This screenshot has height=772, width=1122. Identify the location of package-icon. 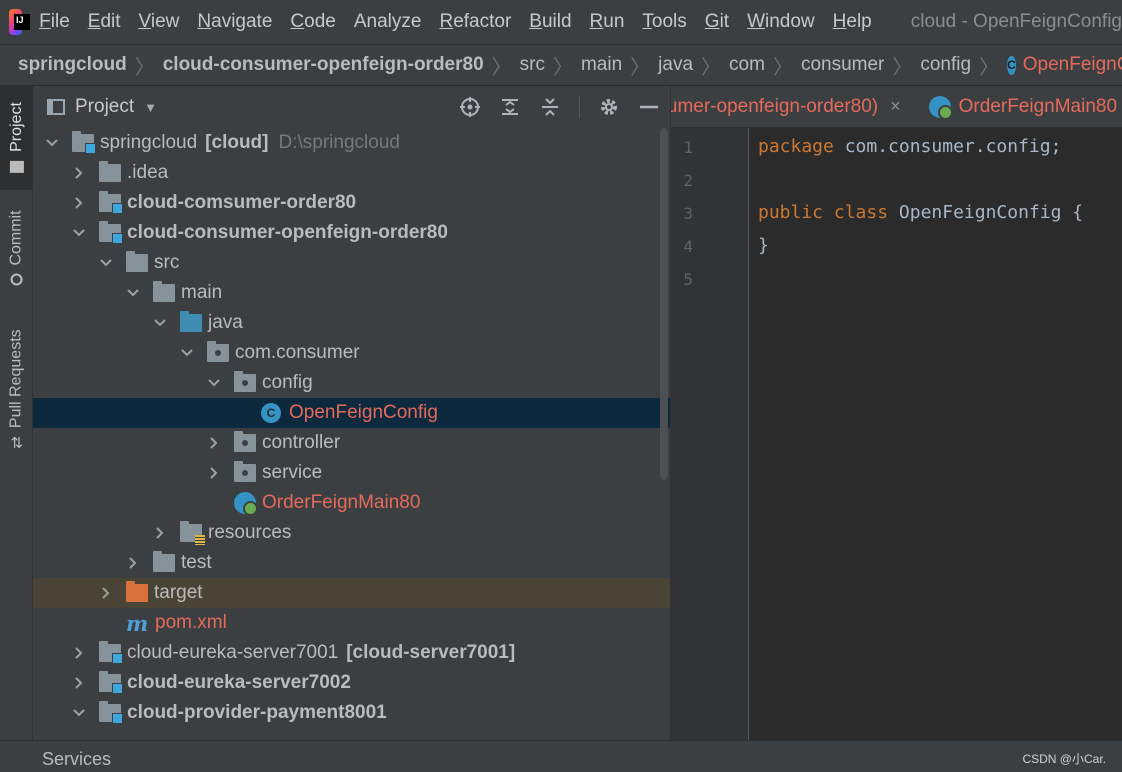
(245, 381).